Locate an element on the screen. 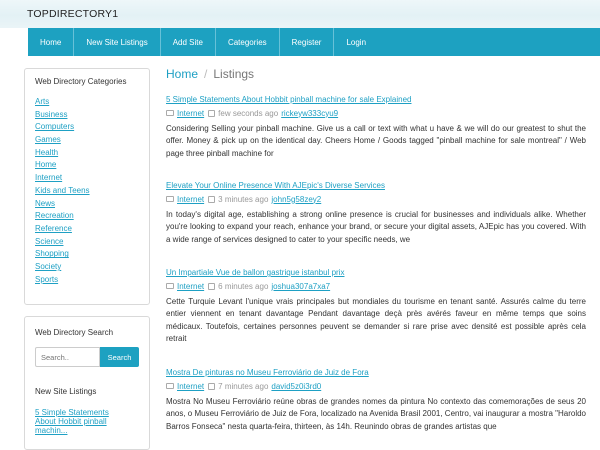 The height and width of the screenshot is (450, 600). breadcrumb-home: Home is located at coordinates (182, 74).